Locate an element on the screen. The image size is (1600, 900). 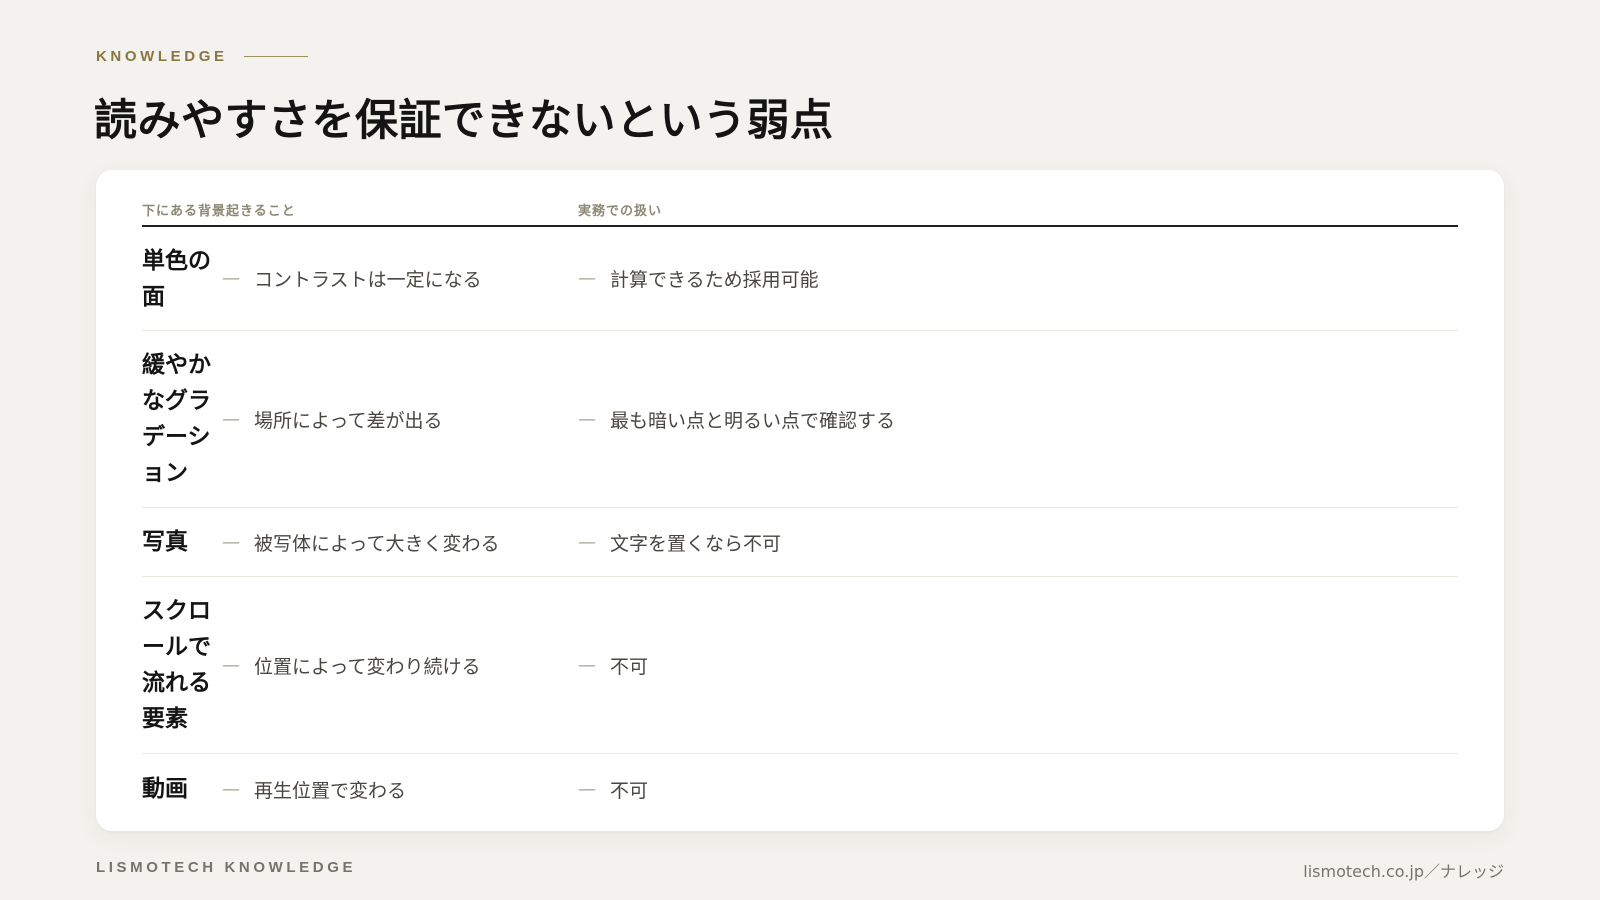
page-title: 読みやすさを保証できないという弱点 is located at coordinates (464, 121).